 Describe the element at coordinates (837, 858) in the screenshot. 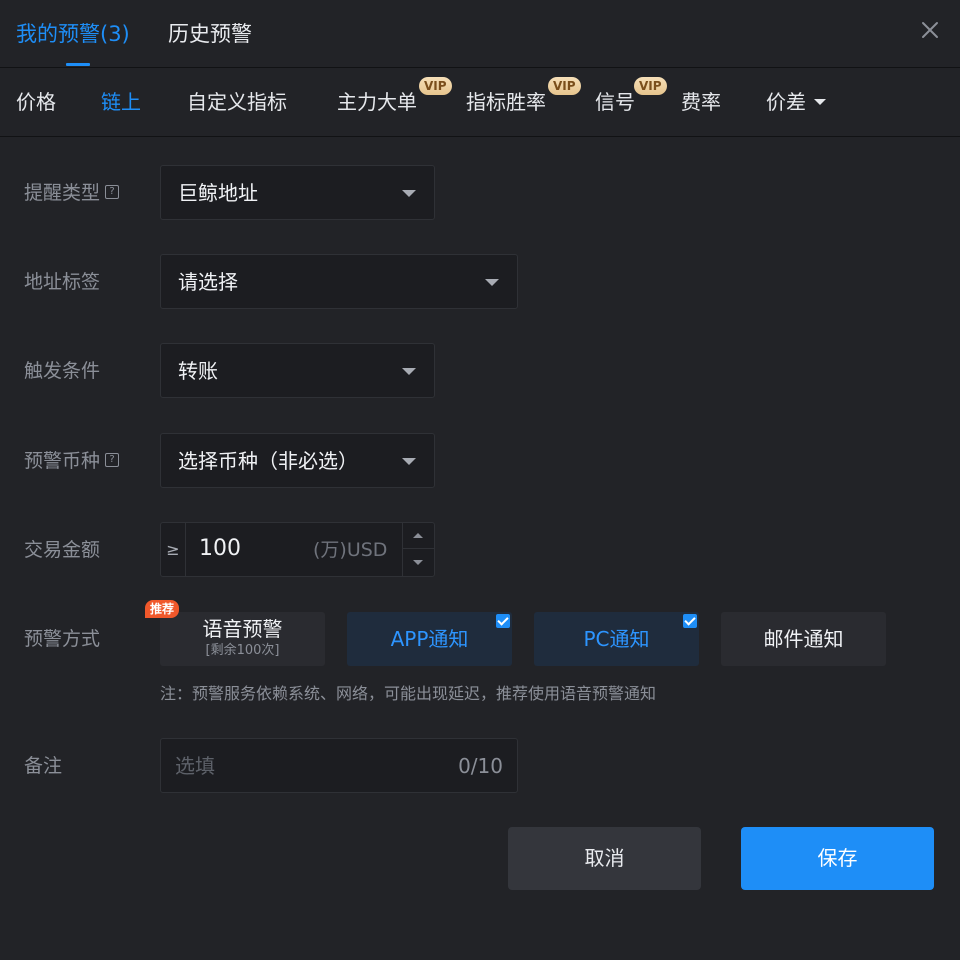

I see `save-button: 保存` at that location.